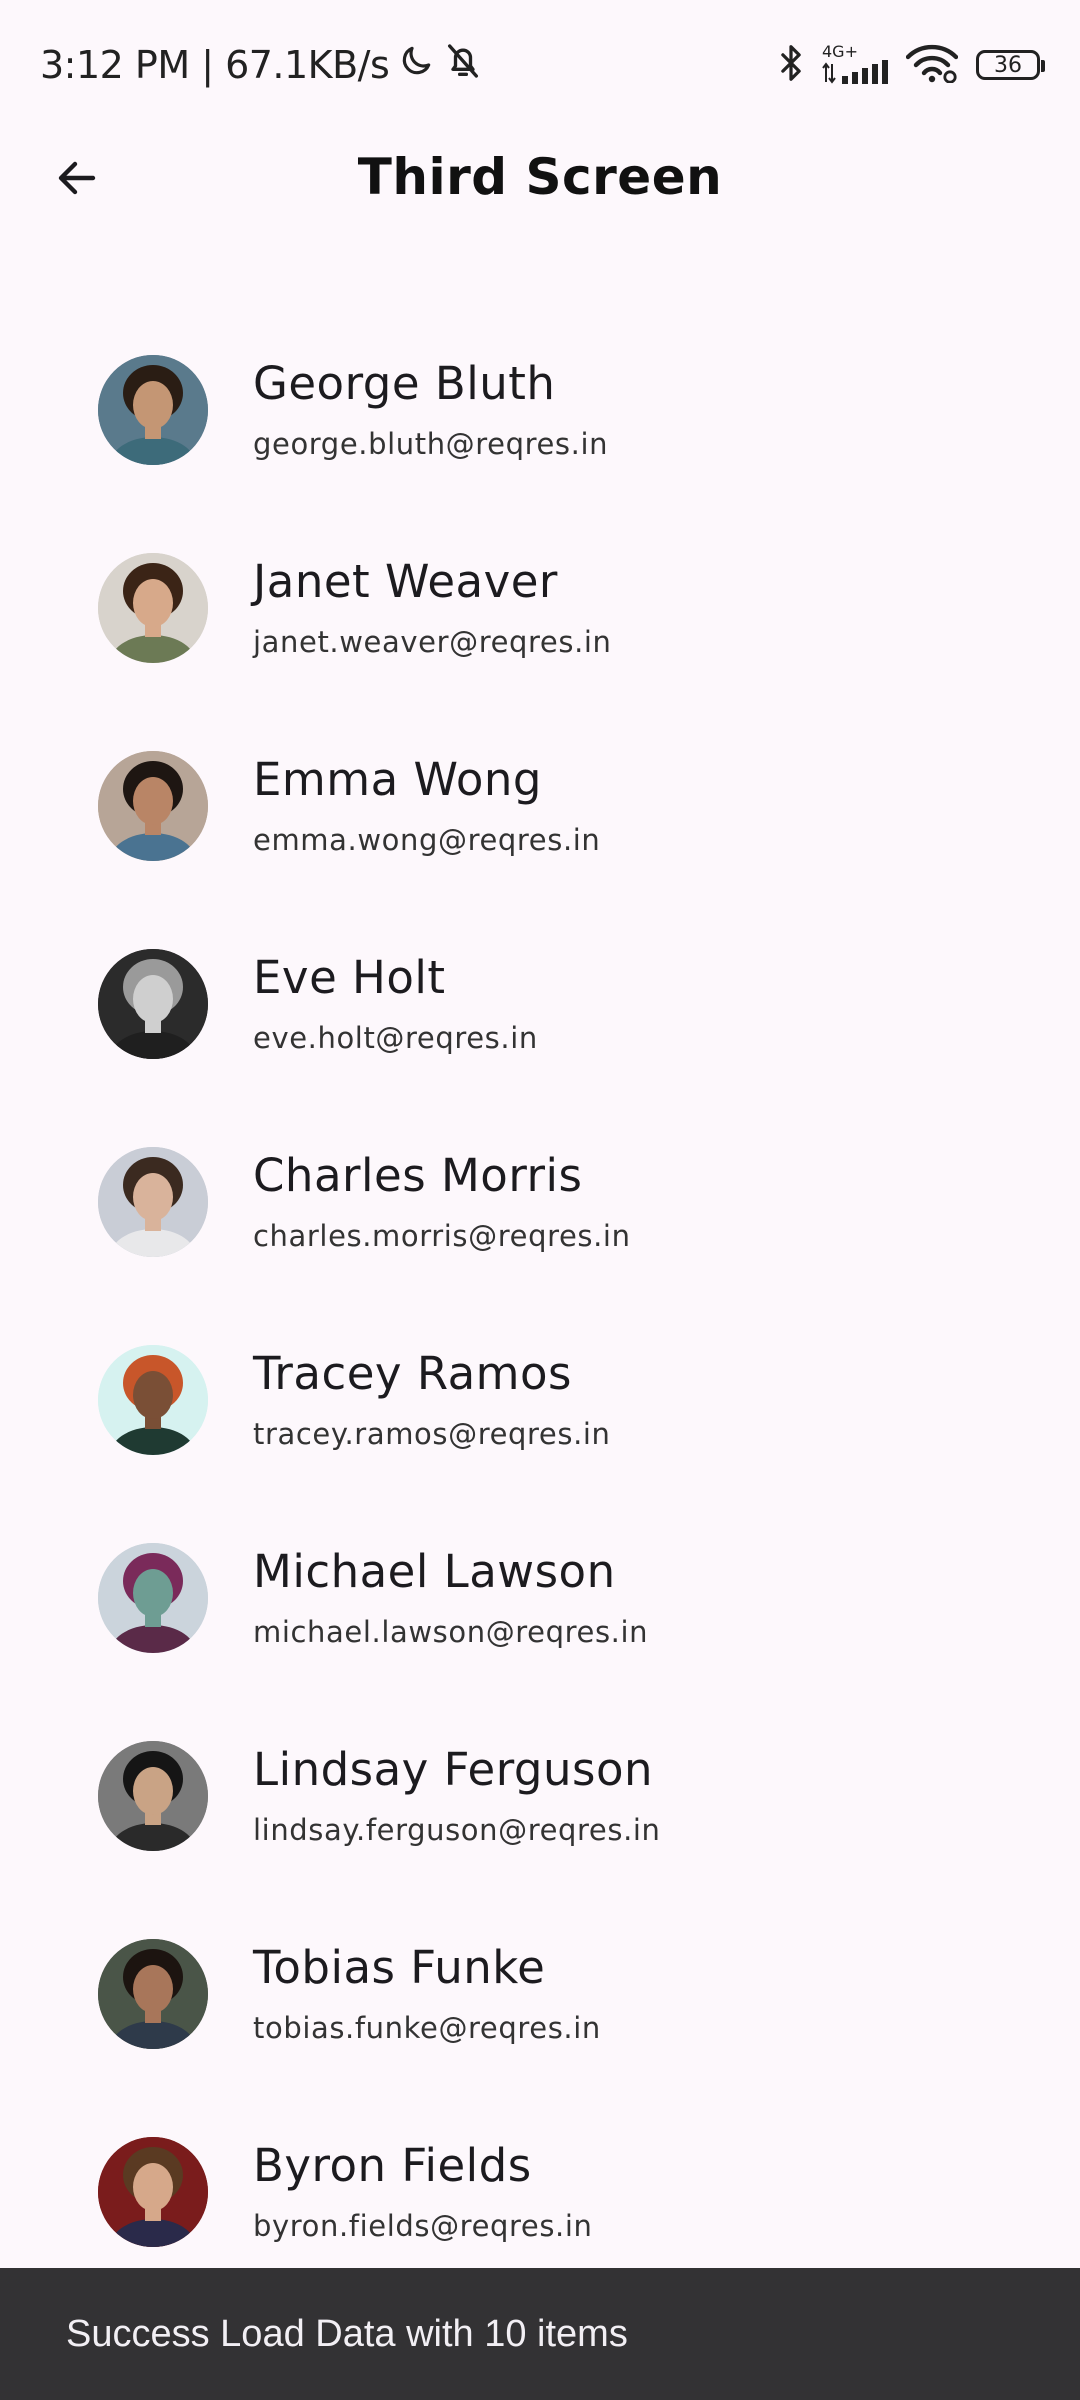 Image resolution: width=1080 pixels, height=2400 pixels. Describe the element at coordinates (1010, 65) in the screenshot. I see `battery-icon: 36` at that location.